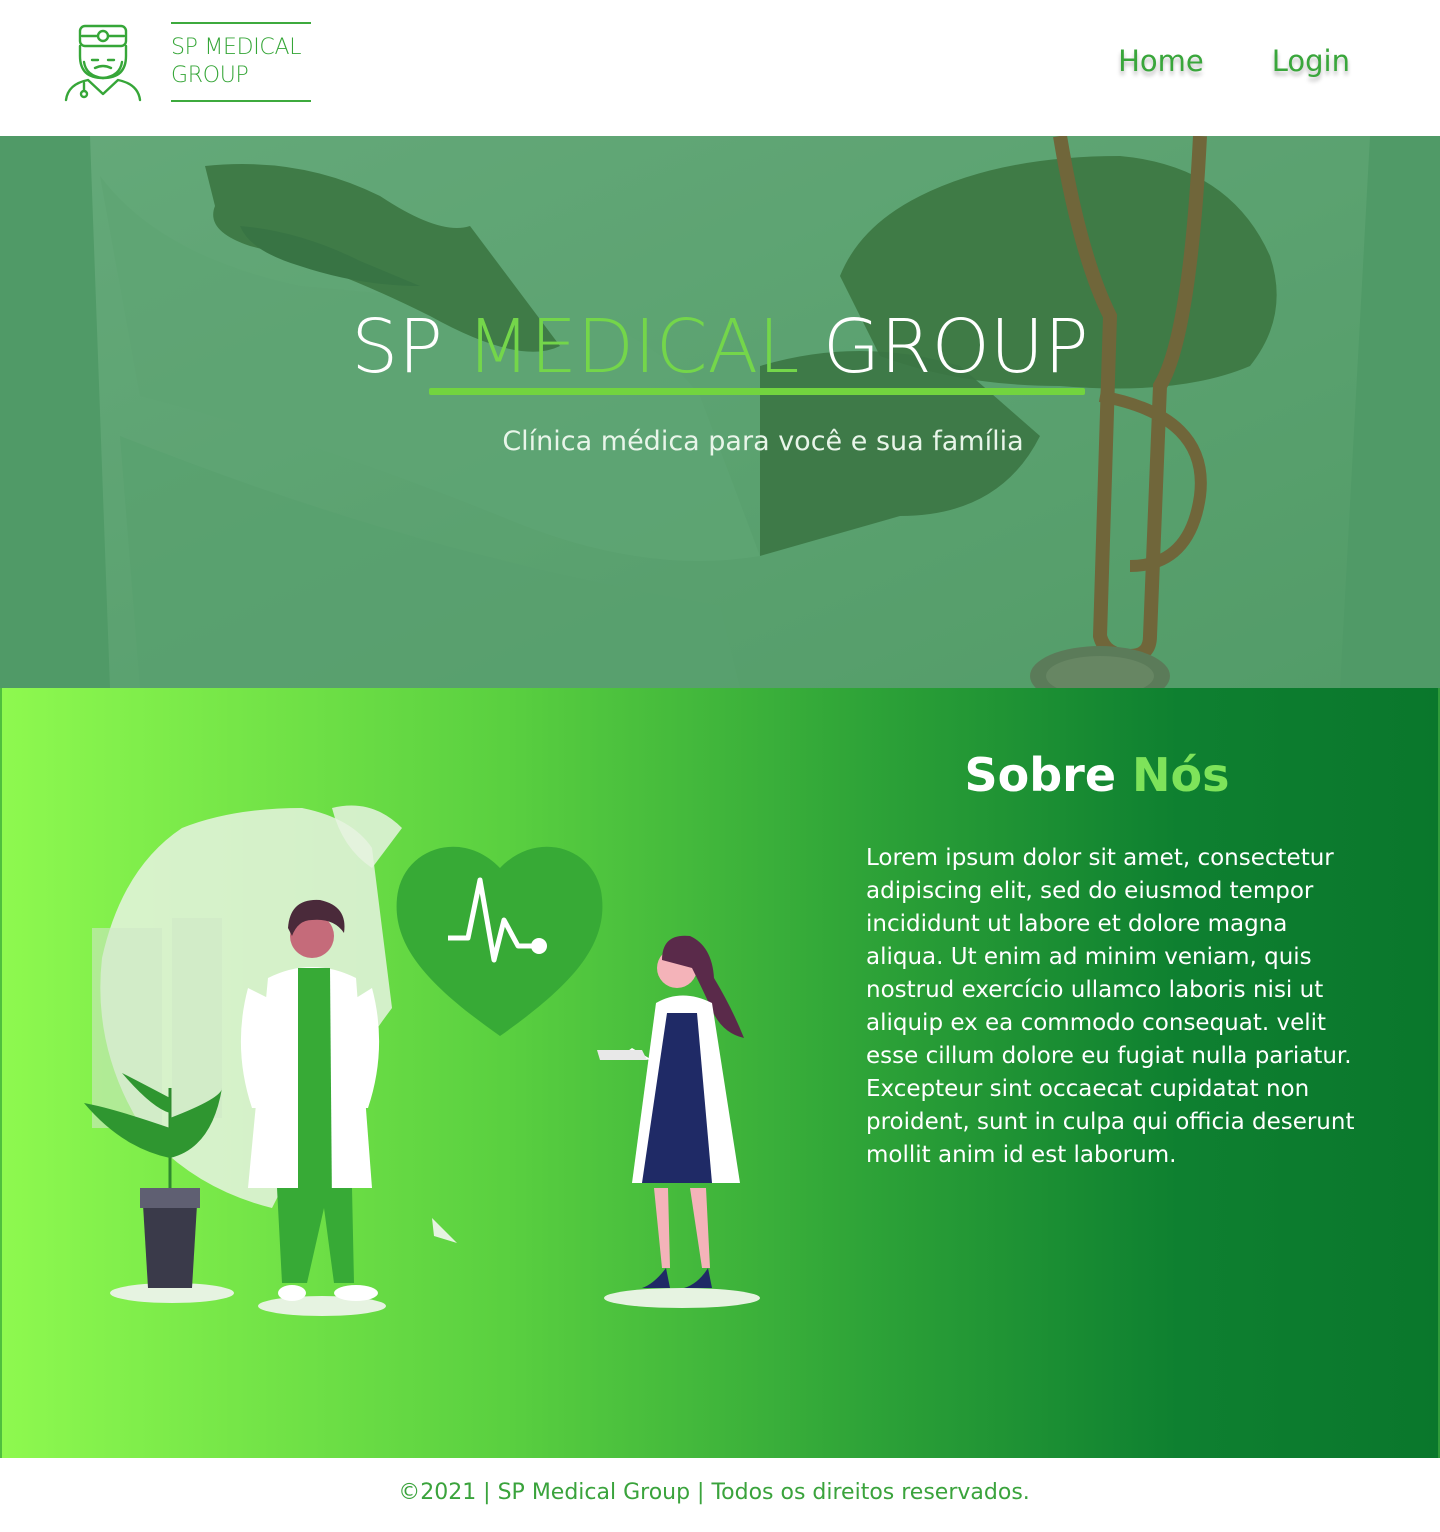 Image resolution: width=1440 pixels, height=1532 pixels. What do you see at coordinates (1048, 775) in the screenshot?
I see `about-title-part1: Sobre` at bounding box center [1048, 775].